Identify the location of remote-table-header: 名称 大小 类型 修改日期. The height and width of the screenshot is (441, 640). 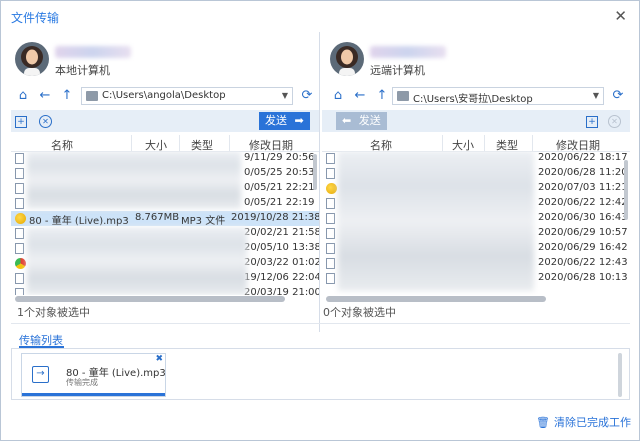
(476, 143).